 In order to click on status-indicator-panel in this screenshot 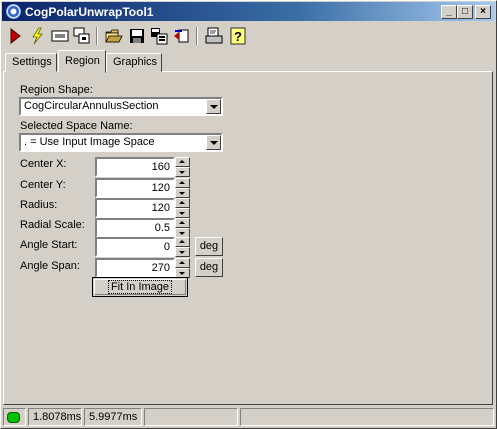, I will do `click(14, 417)`.